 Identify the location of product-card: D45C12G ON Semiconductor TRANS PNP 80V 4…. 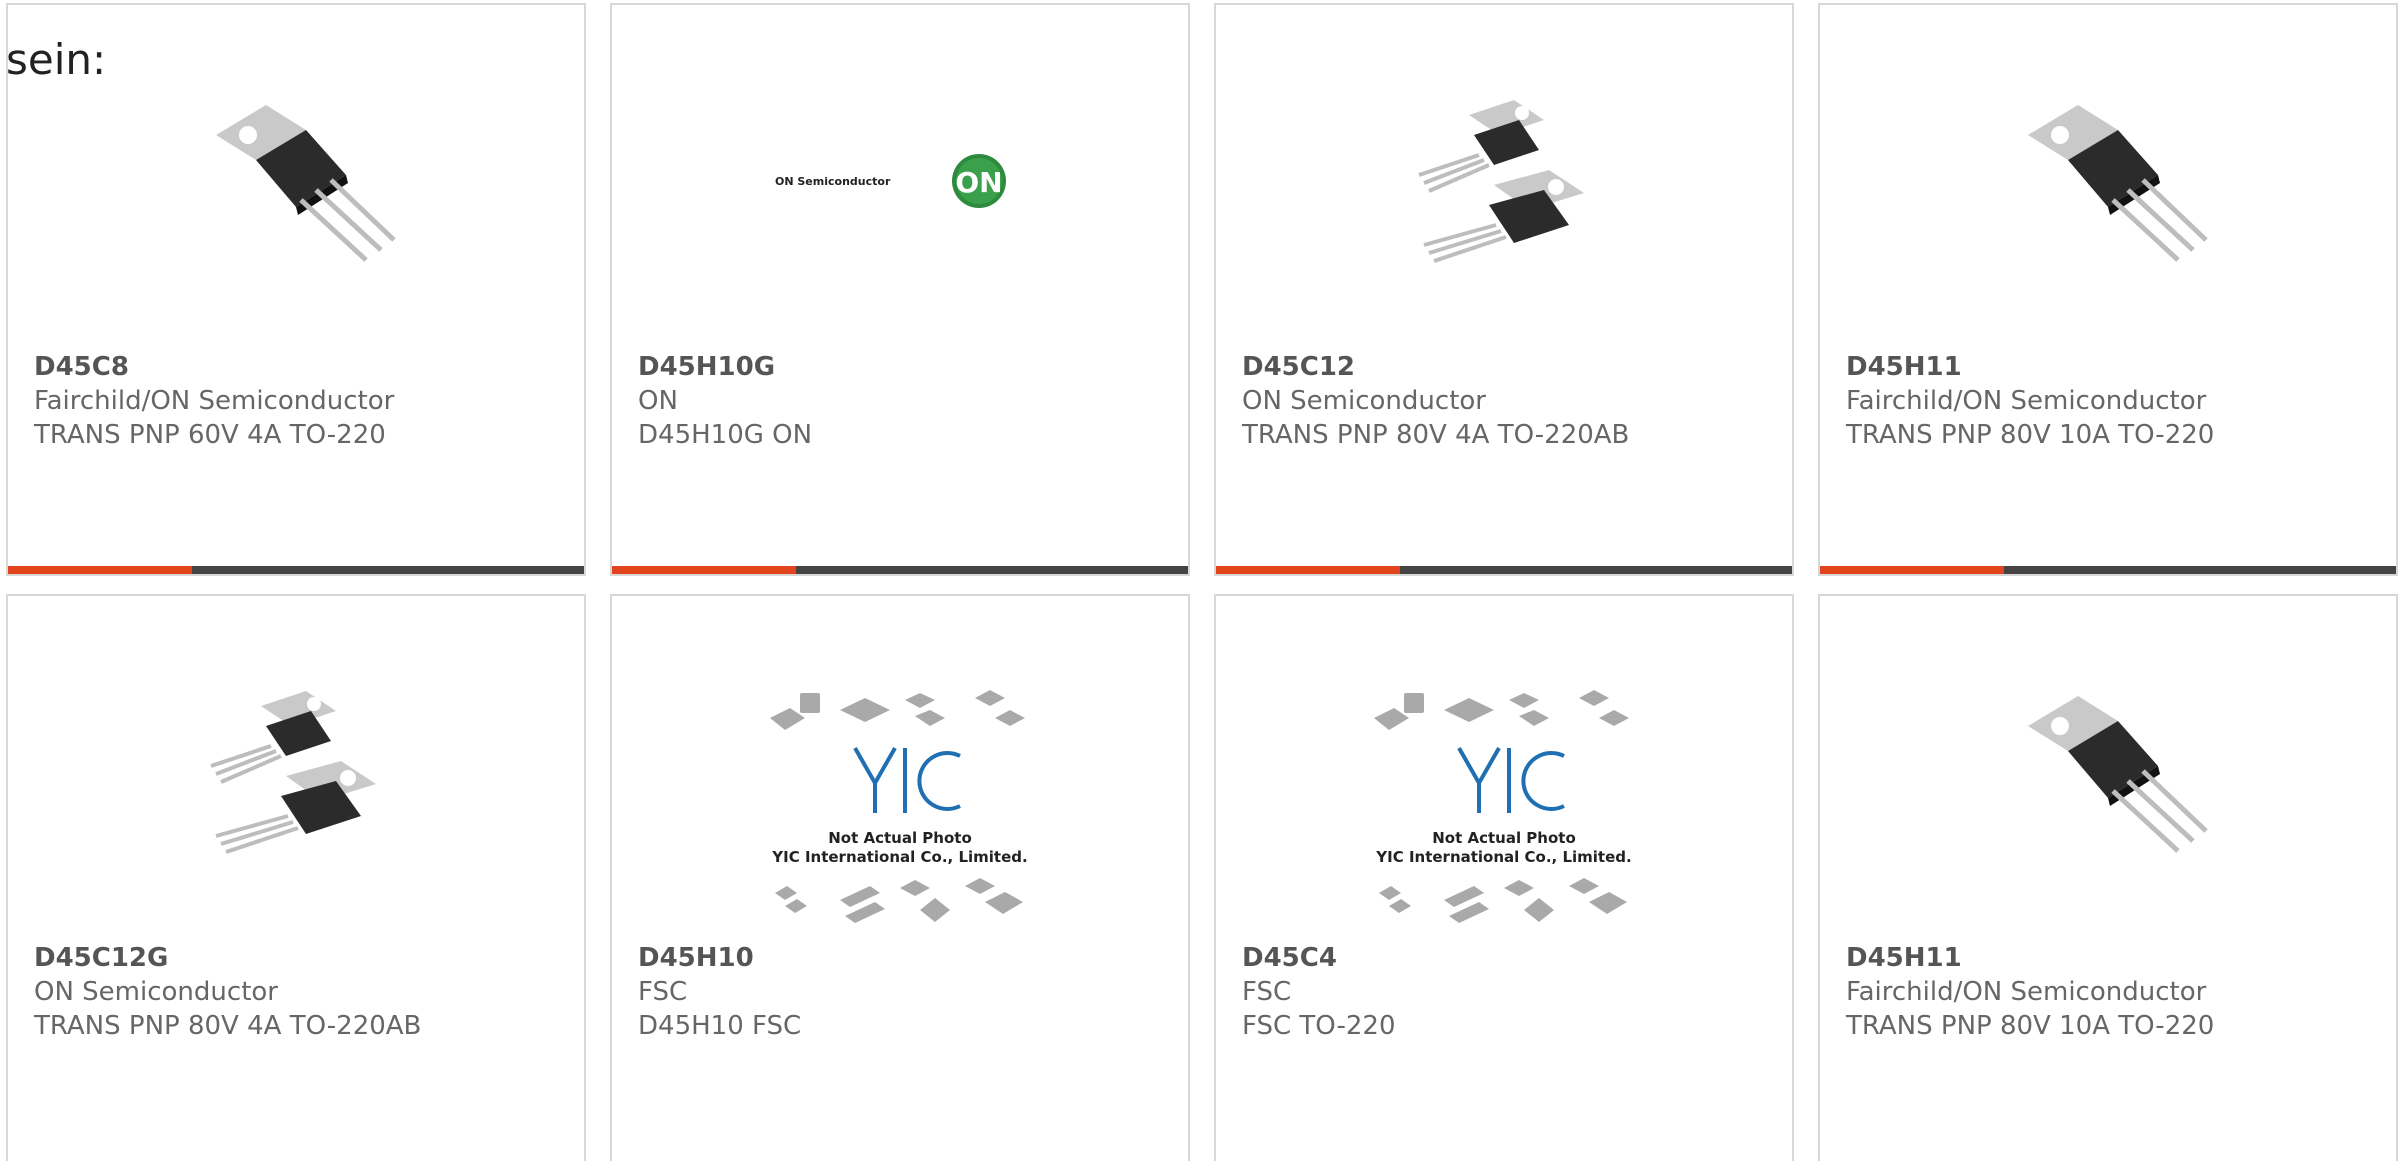
(296, 877).